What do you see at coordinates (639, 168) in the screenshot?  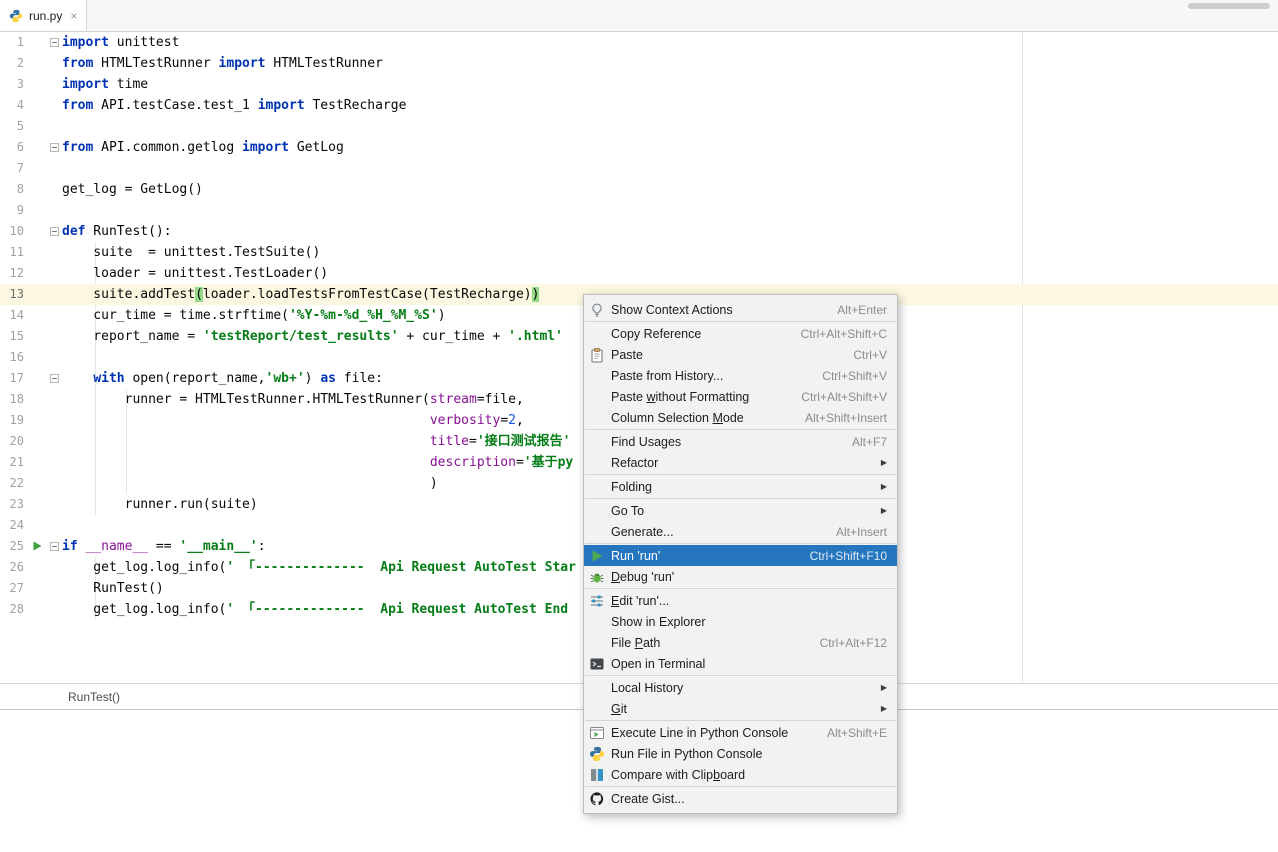 I see `code-line: 7` at bounding box center [639, 168].